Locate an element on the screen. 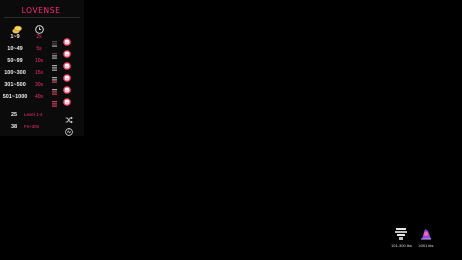  level-duration: 2s is located at coordinates (39, 37).